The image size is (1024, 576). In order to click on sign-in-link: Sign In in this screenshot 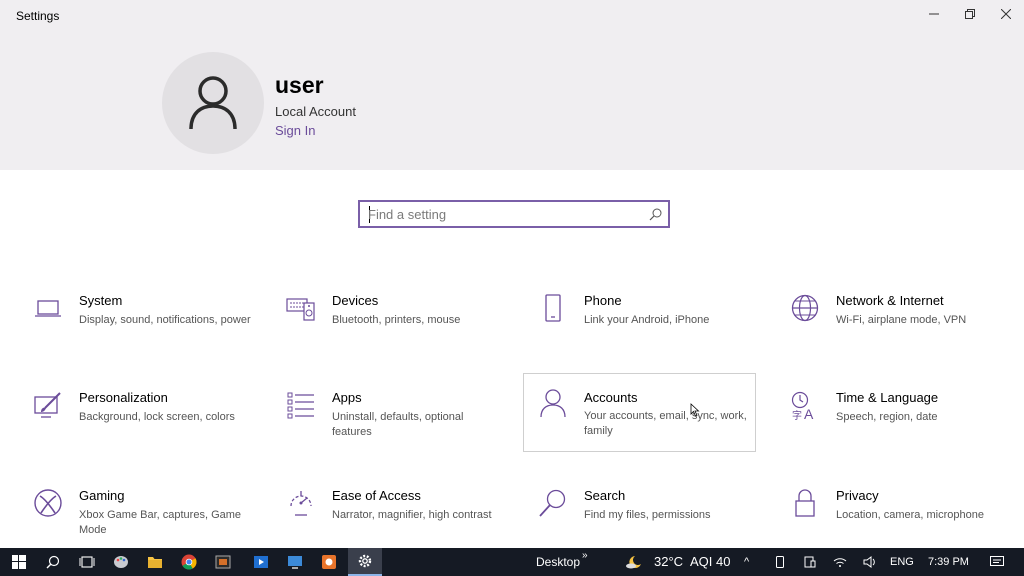, I will do `click(295, 130)`.